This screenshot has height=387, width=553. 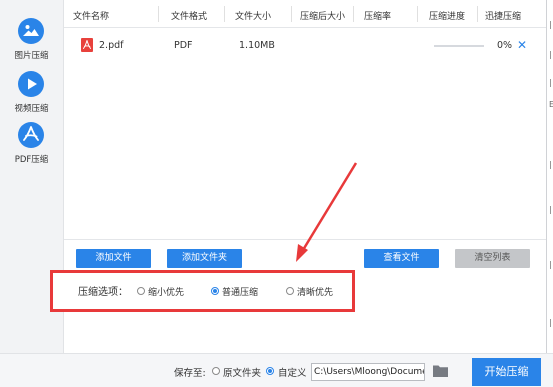 I want to click on table-header: 文件名称 文件格式 文件大小 压缩后大小 压缩率 压缩进度 迅捷压缩, so click(x=305, y=14).